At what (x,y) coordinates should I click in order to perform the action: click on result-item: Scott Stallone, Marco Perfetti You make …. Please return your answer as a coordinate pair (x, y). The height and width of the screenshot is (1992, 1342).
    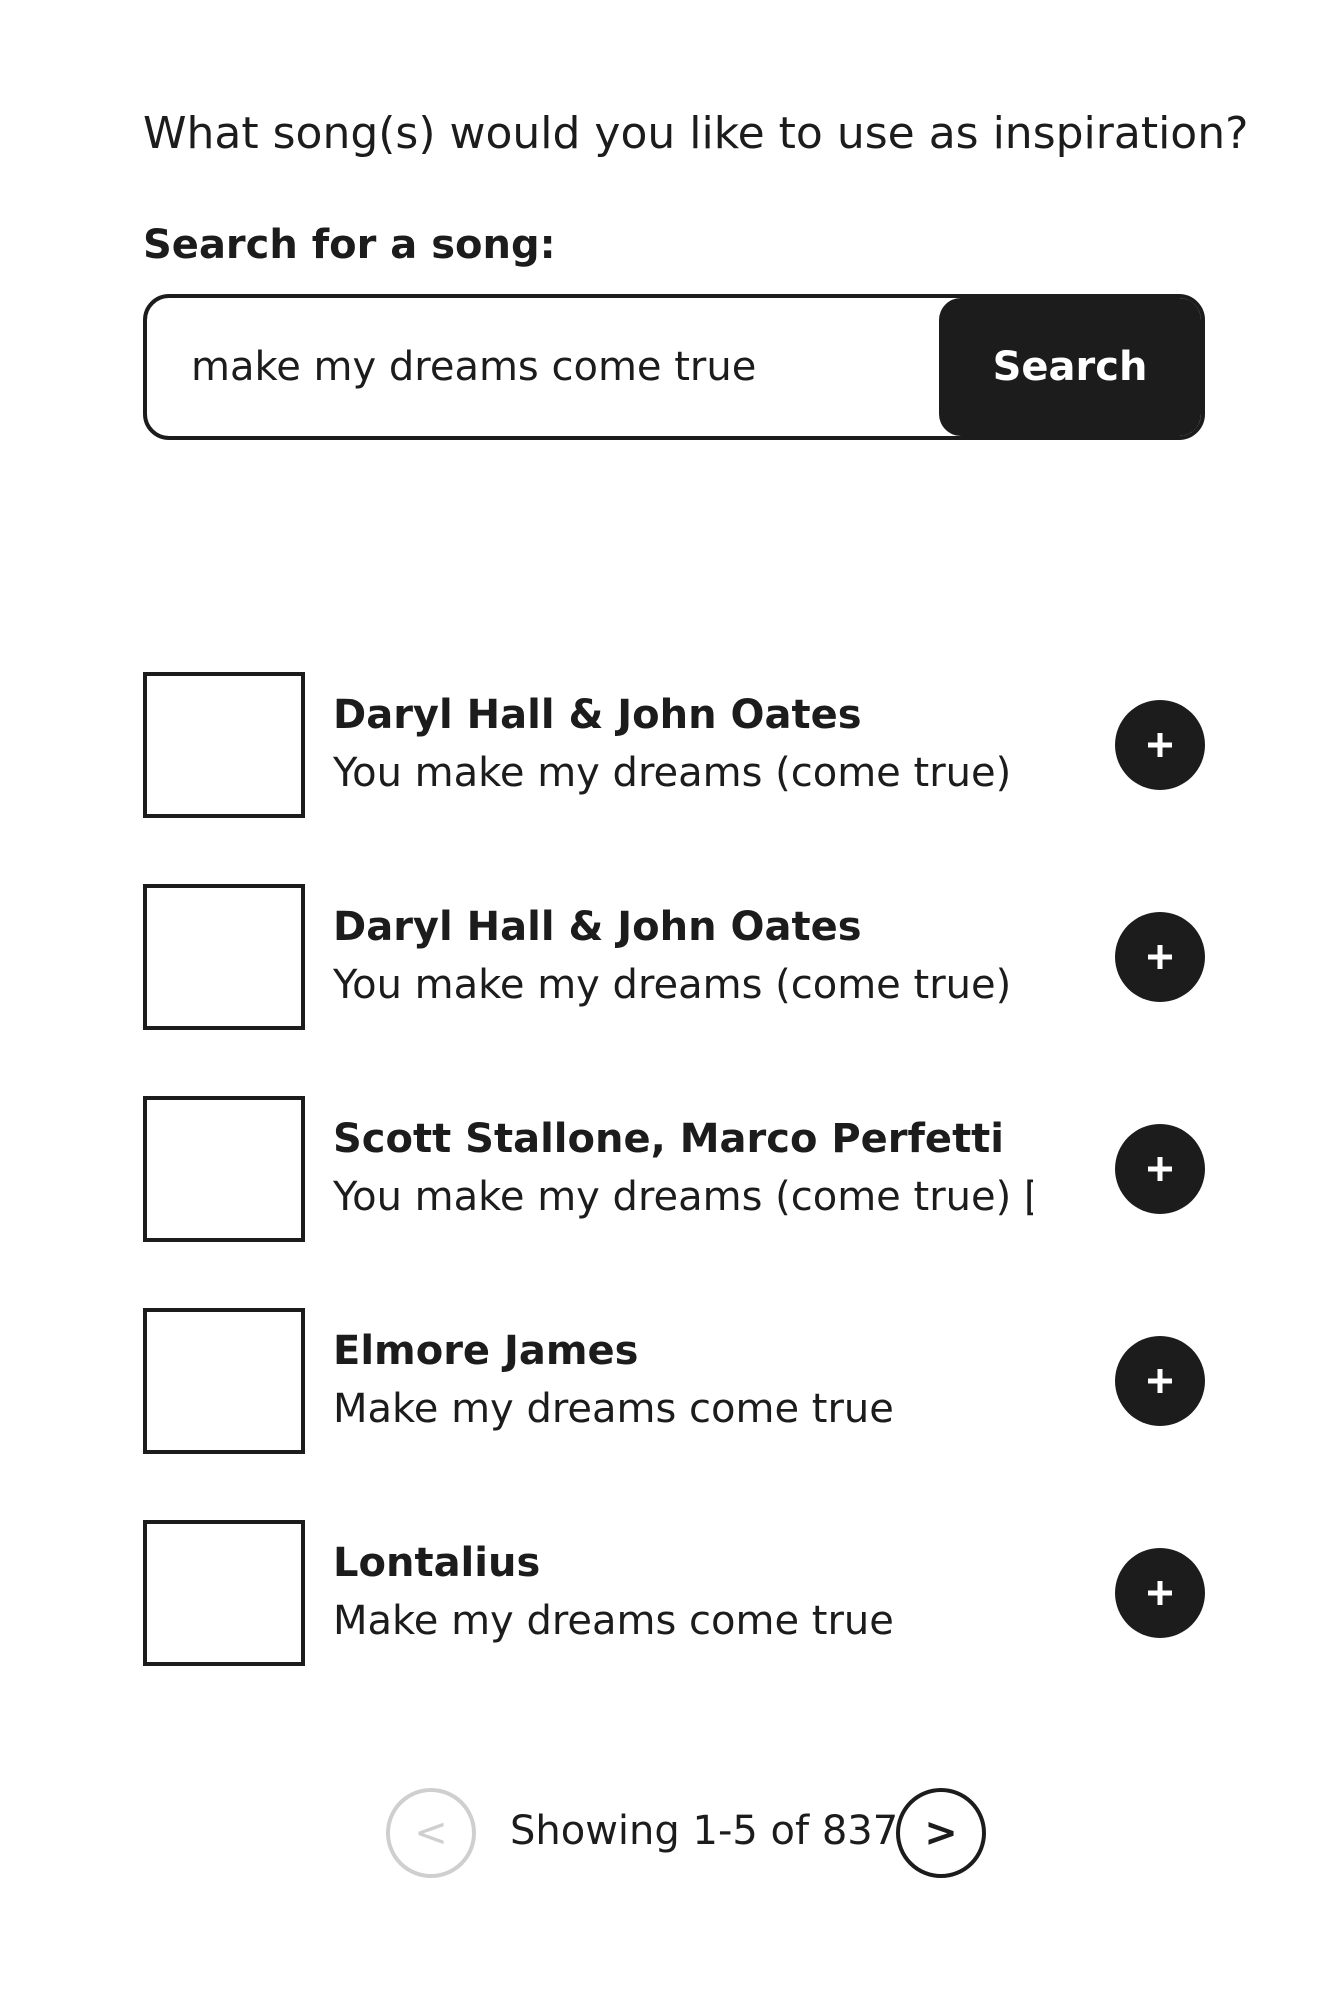
    Looking at the image, I should click on (674, 1202).